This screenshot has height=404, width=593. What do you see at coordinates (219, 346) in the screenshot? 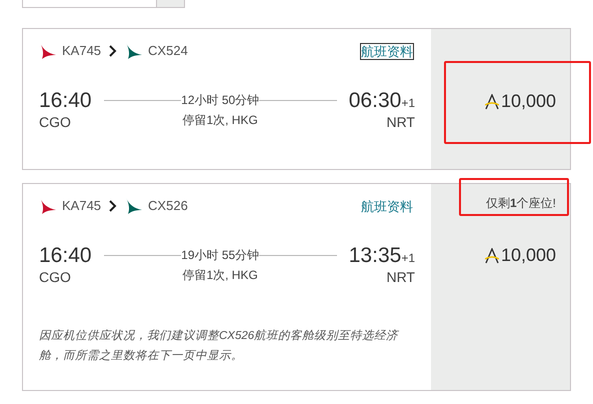
I see `cabin-notice: 因应机位供应状况，我们建议调整CX526航班的客舱级别至特选经济舱，而所需之里数将在下一页中显示。` at bounding box center [219, 346].